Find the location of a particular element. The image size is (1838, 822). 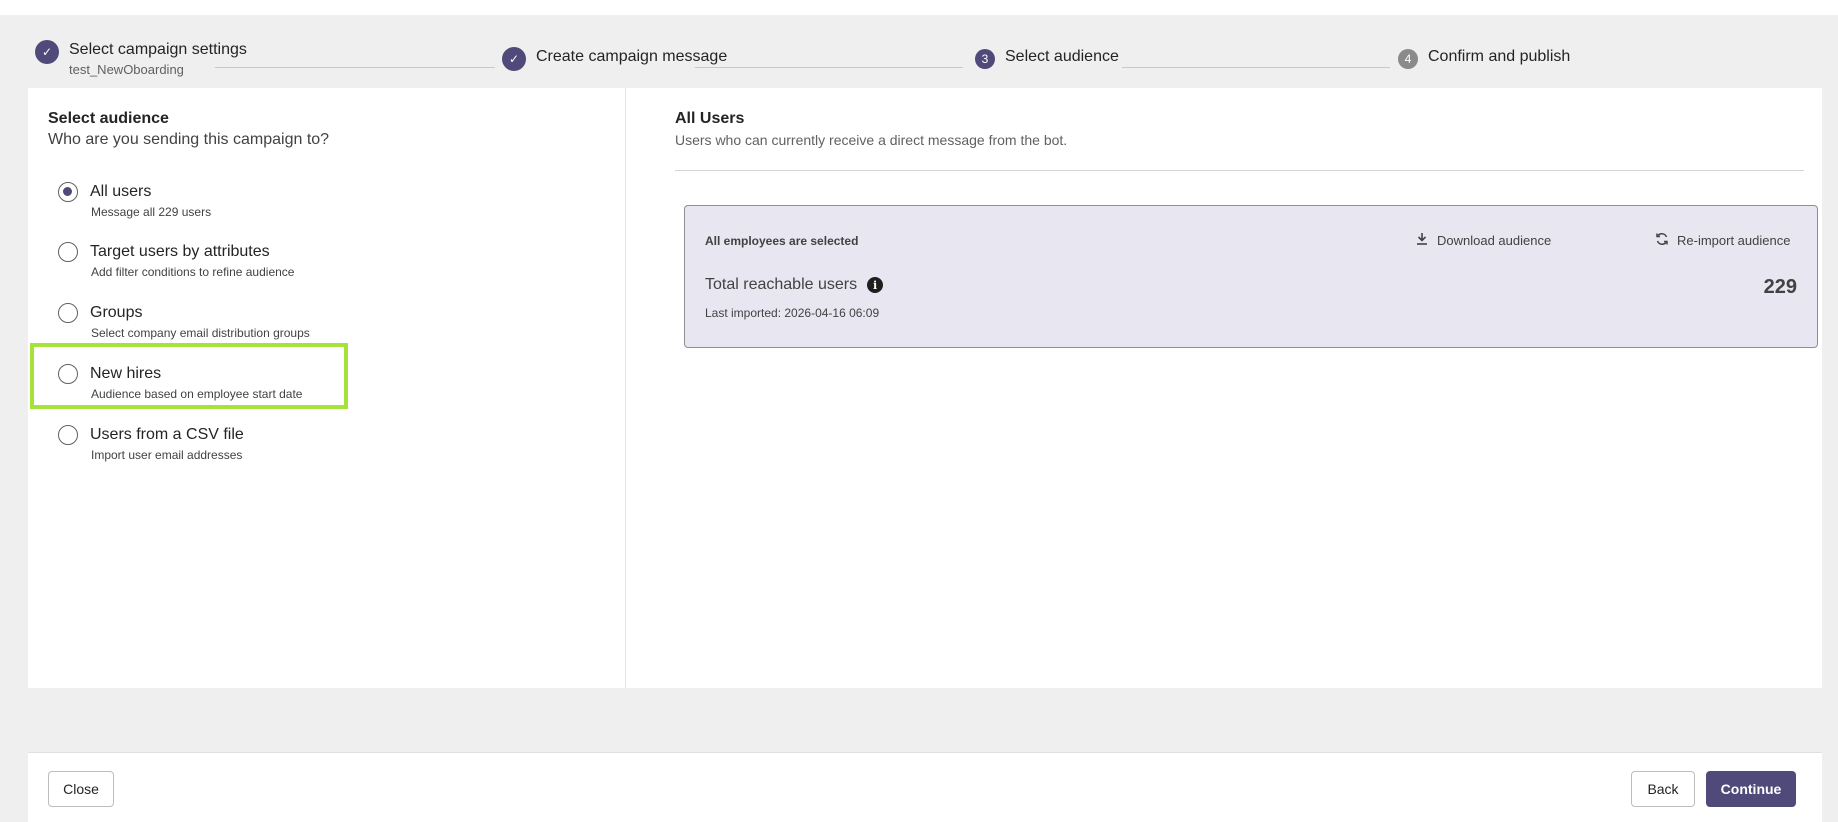

footer-bar: Close Back Continue is located at coordinates (925, 787).